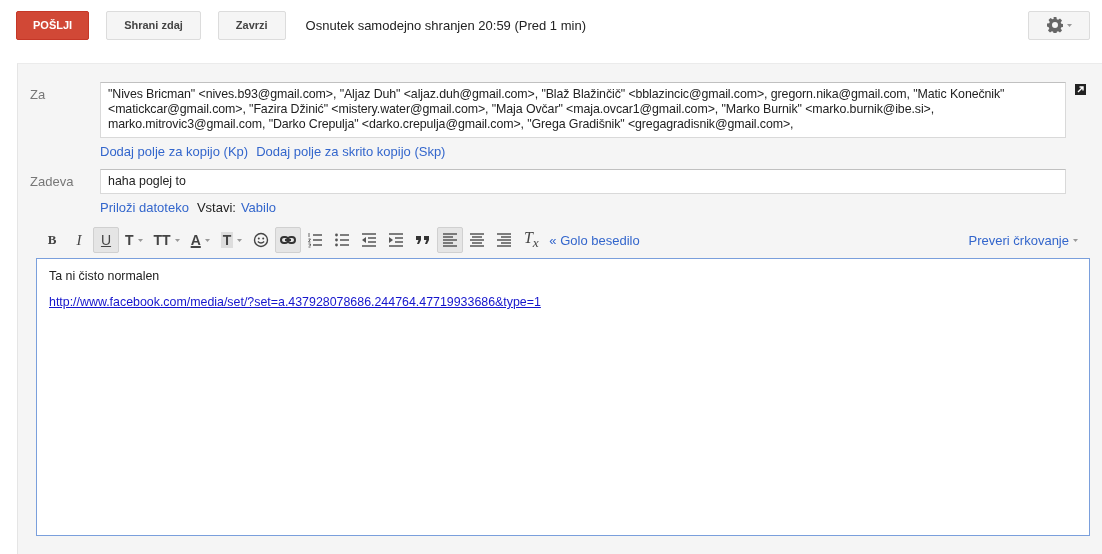 Image resolution: width=1102 pixels, height=554 pixels. I want to click on link-button, so click(288, 240).